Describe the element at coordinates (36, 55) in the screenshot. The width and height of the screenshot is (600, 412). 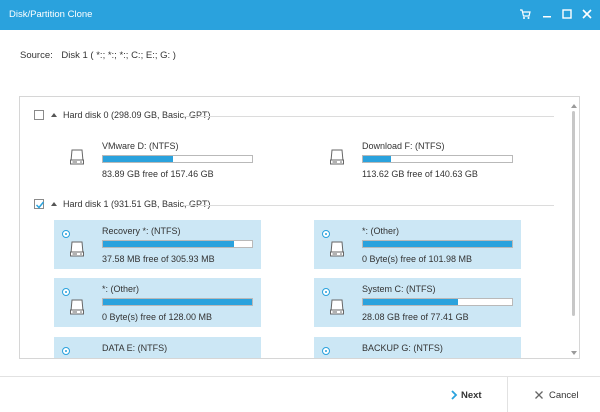
I see `source-label: Source:` at that location.